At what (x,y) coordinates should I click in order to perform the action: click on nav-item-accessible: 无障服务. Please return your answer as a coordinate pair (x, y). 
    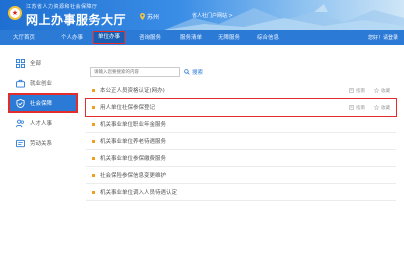
    Looking at the image, I should click on (229, 38).